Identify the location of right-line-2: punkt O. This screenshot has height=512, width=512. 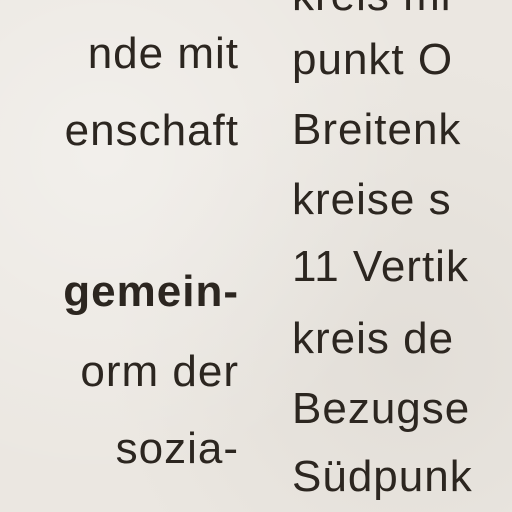
(373, 59).